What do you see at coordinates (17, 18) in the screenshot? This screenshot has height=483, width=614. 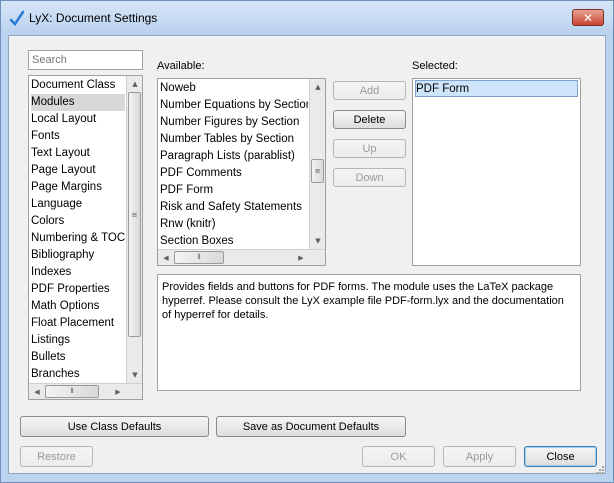 I see `lyx-logo-icon` at bounding box center [17, 18].